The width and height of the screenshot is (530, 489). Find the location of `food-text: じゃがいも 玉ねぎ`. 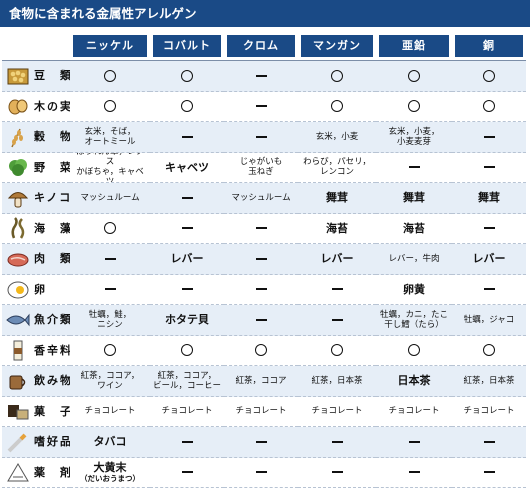

food-text: じゃがいも 玉ねぎ is located at coordinates (261, 167).